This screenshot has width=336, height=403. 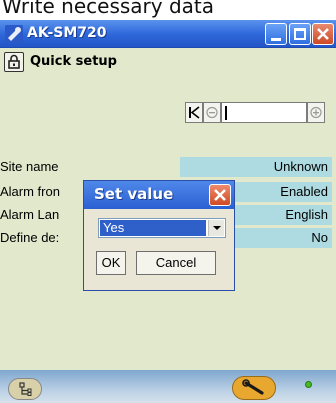 What do you see at coordinates (67, 33) in the screenshot?
I see `window-title: AK-SM720` at bounding box center [67, 33].